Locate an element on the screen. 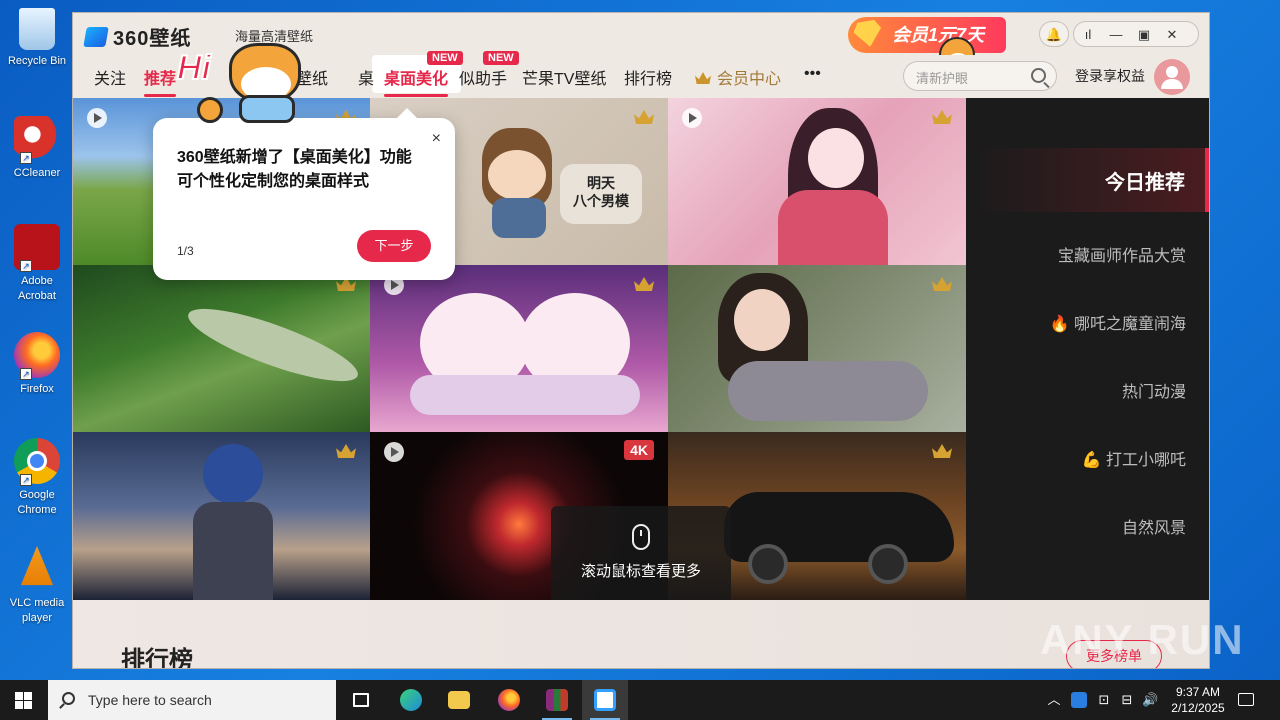  start-button is located at coordinates (24, 700).